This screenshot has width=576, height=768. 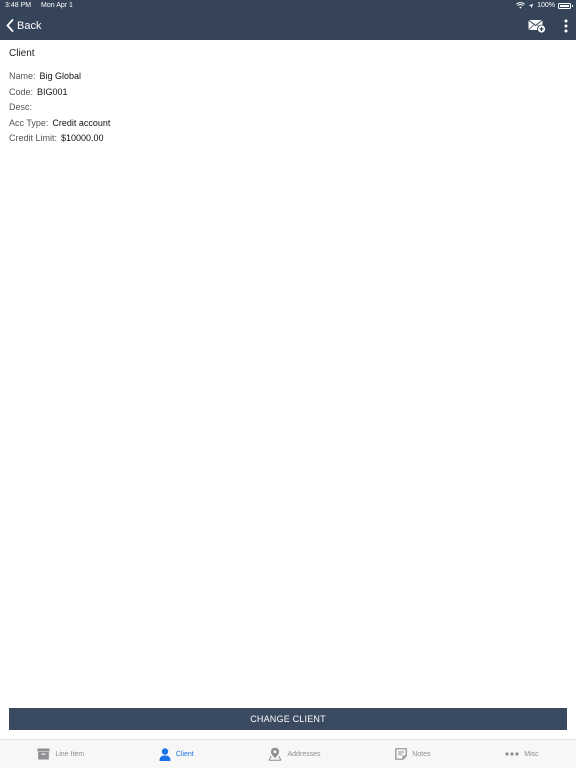 What do you see at coordinates (288, 25) in the screenshot?
I see `nav-bar: Back` at bounding box center [288, 25].